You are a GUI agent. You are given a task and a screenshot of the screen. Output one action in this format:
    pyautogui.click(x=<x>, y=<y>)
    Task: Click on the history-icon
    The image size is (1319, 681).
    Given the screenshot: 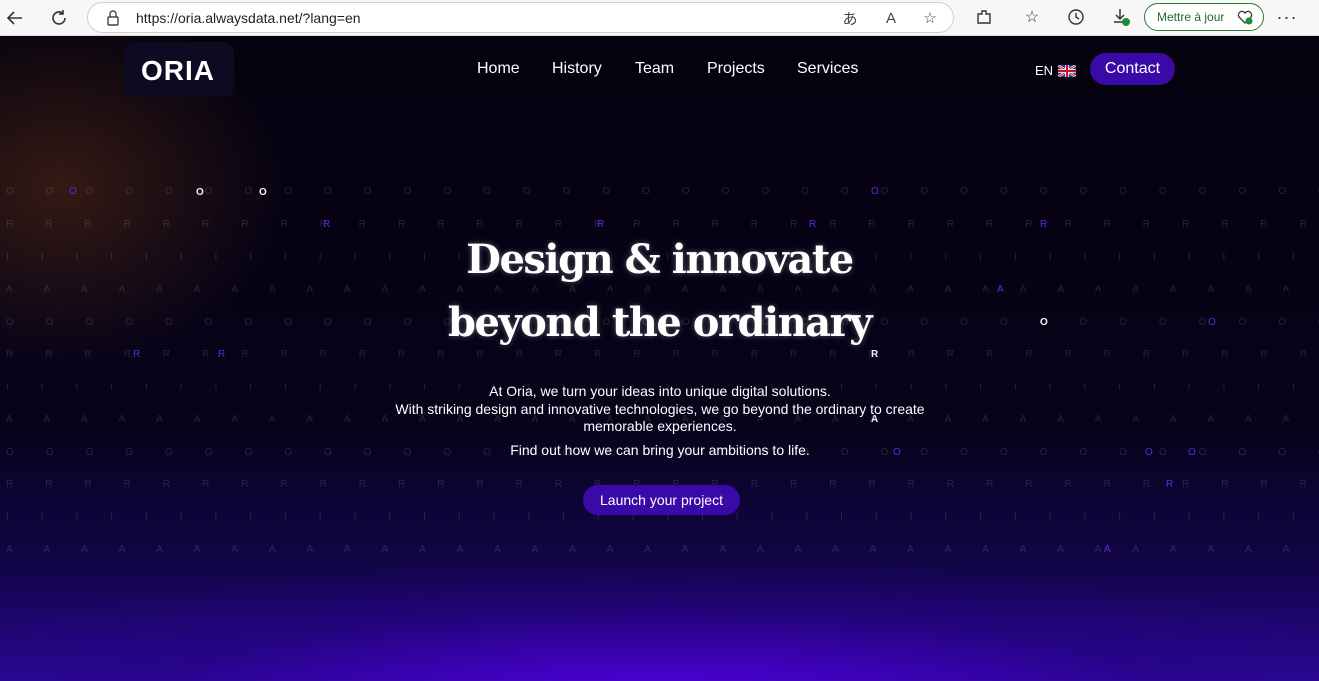 What is the action you would take?
    pyautogui.click(x=1076, y=17)
    